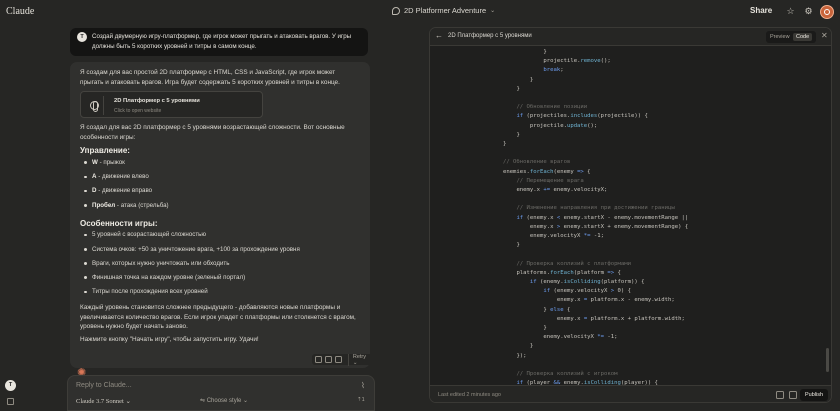  I want to click on code-line: // Перемещение врага, so click(550, 180).